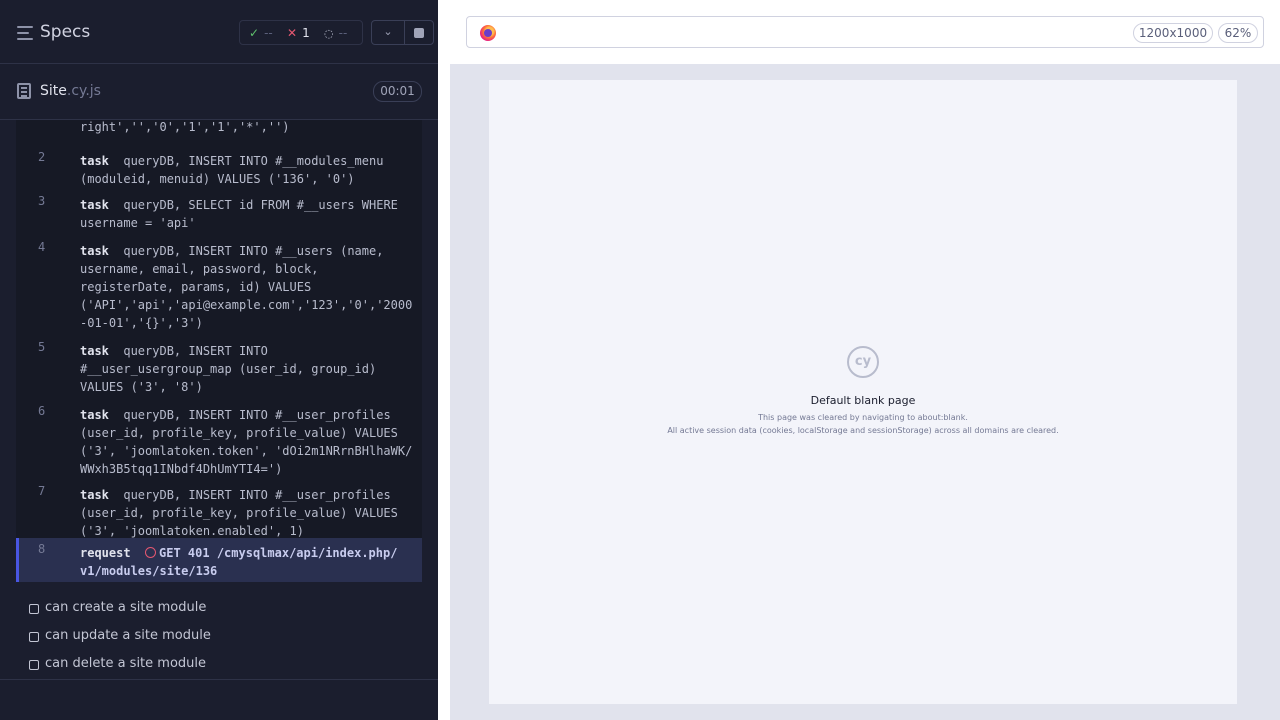 This screenshot has height=720, width=1280. What do you see at coordinates (138, 223) in the screenshot?
I see `command-text: username = 'api'` at bounding box center [138, 223].